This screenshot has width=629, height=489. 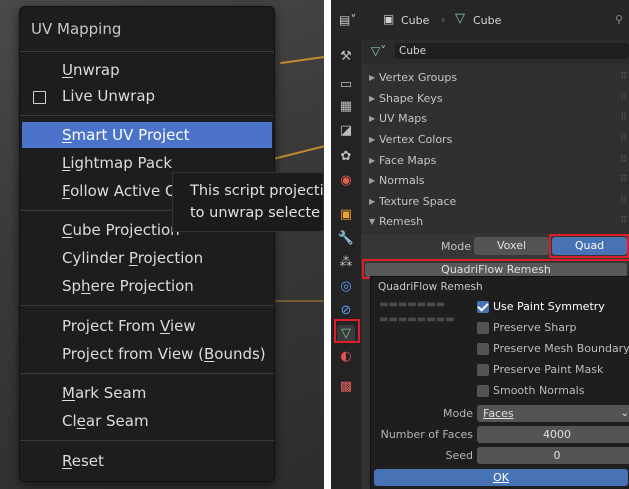 What do you see at coordinates (495, 118) in the screenshot?
I see `panel-uv-maps: ▶ UV Maps ⠿` at bounding box center [495, 118].